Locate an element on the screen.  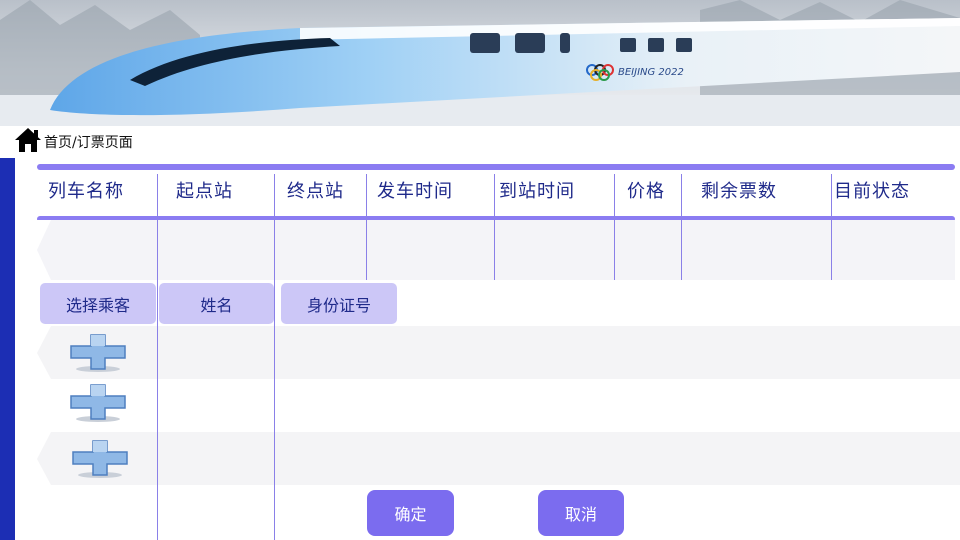
header-departure-time: 发车时间 is located at coordinates (415, 191).